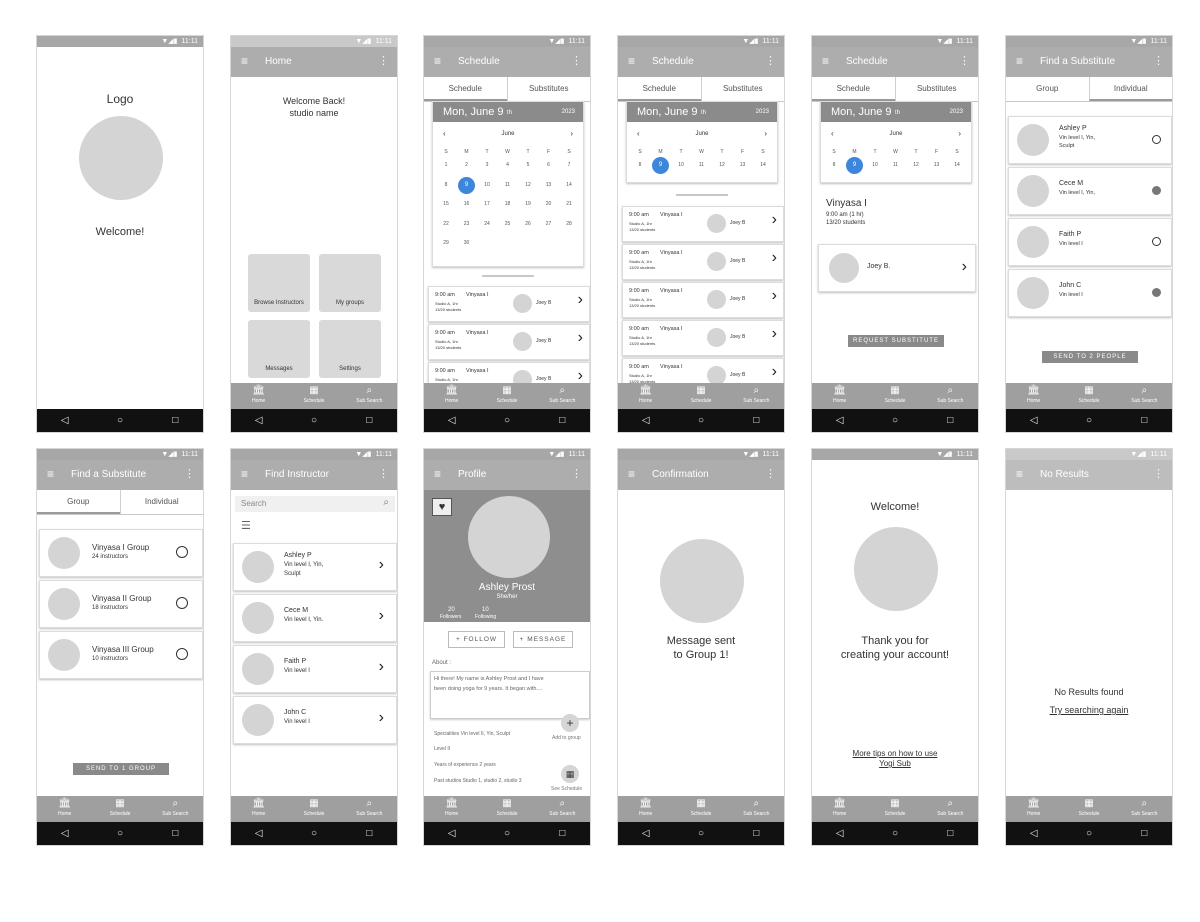 Image resolution: width=1200 pixels, height=922 pixels. I want to click on send-to-people-button: SEND TO 2 PEOPLE, so click(1090, 357).